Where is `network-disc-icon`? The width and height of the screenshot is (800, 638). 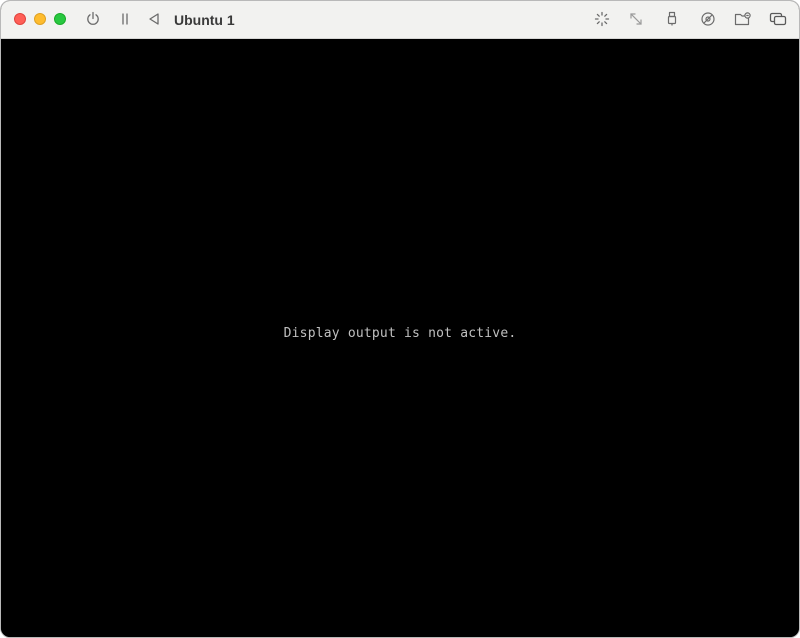
network-disc-icon is located at coordinates (708, 19).